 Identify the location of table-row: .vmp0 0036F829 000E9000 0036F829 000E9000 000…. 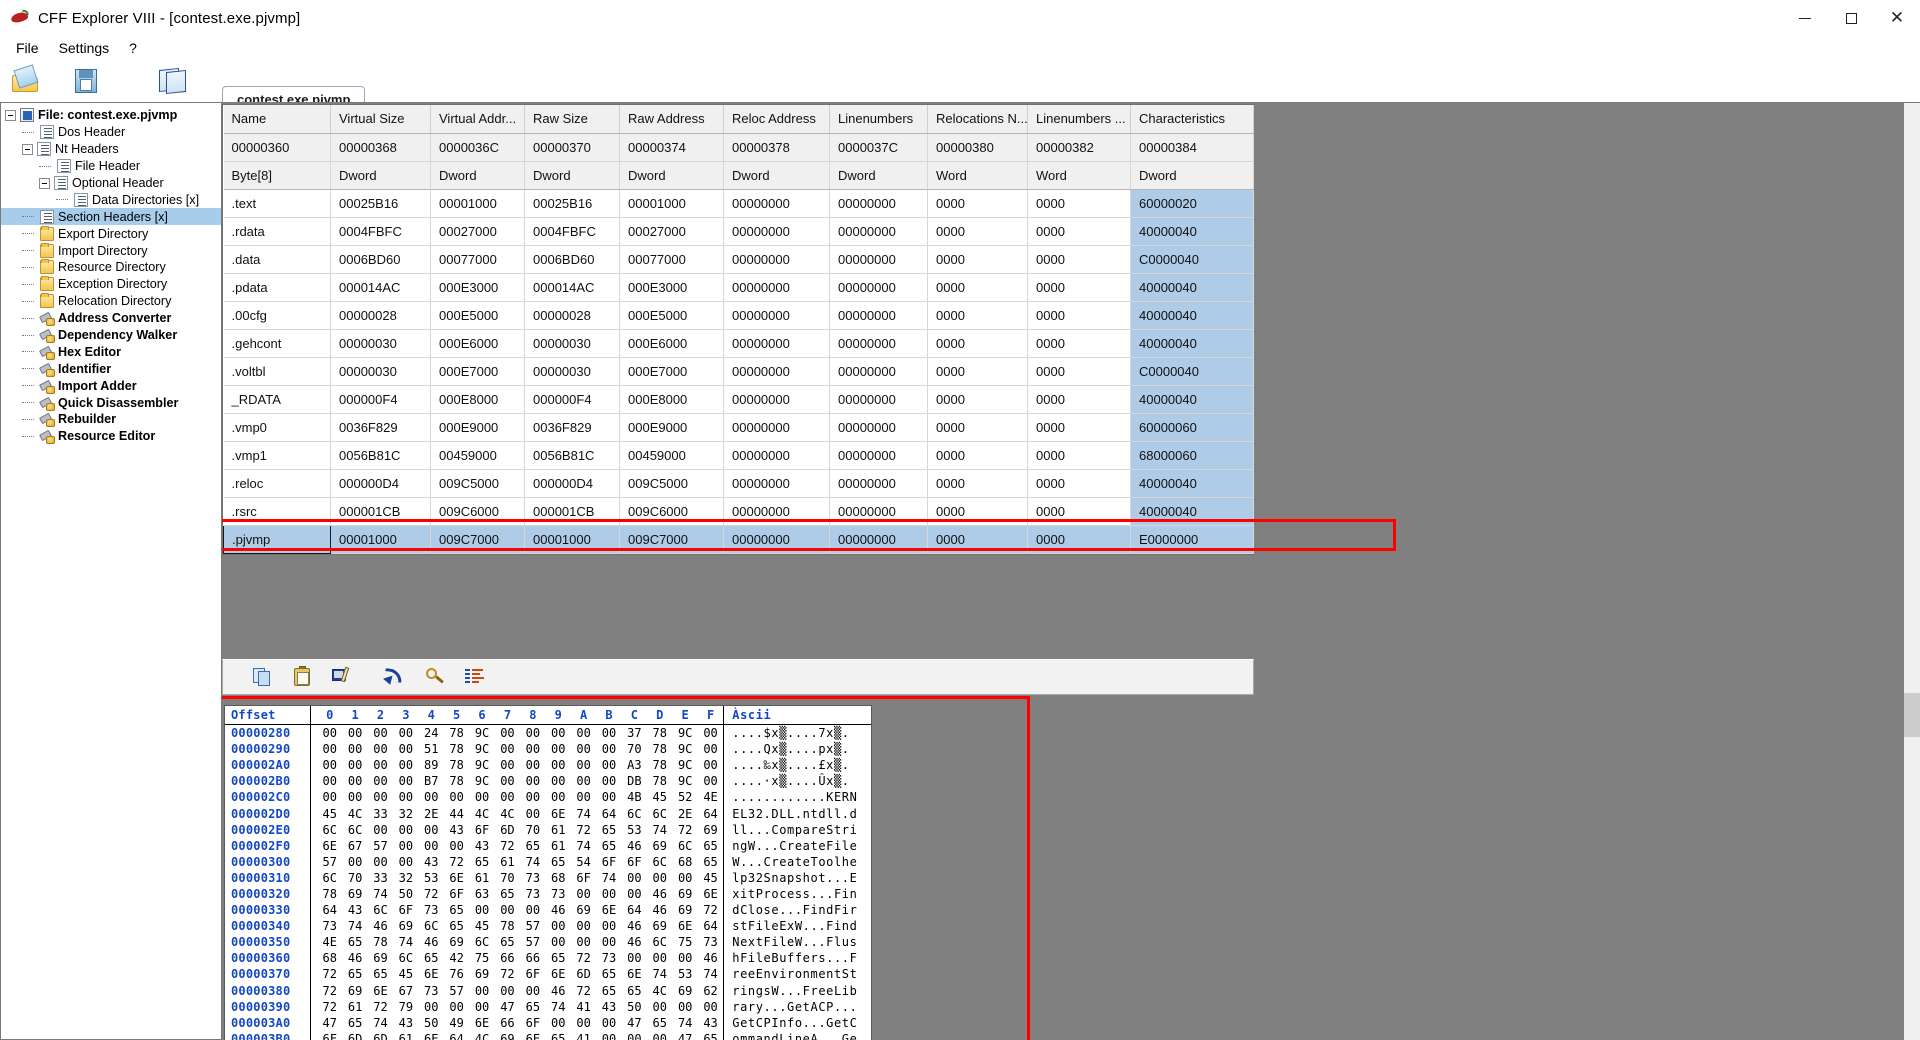
(738, 427).